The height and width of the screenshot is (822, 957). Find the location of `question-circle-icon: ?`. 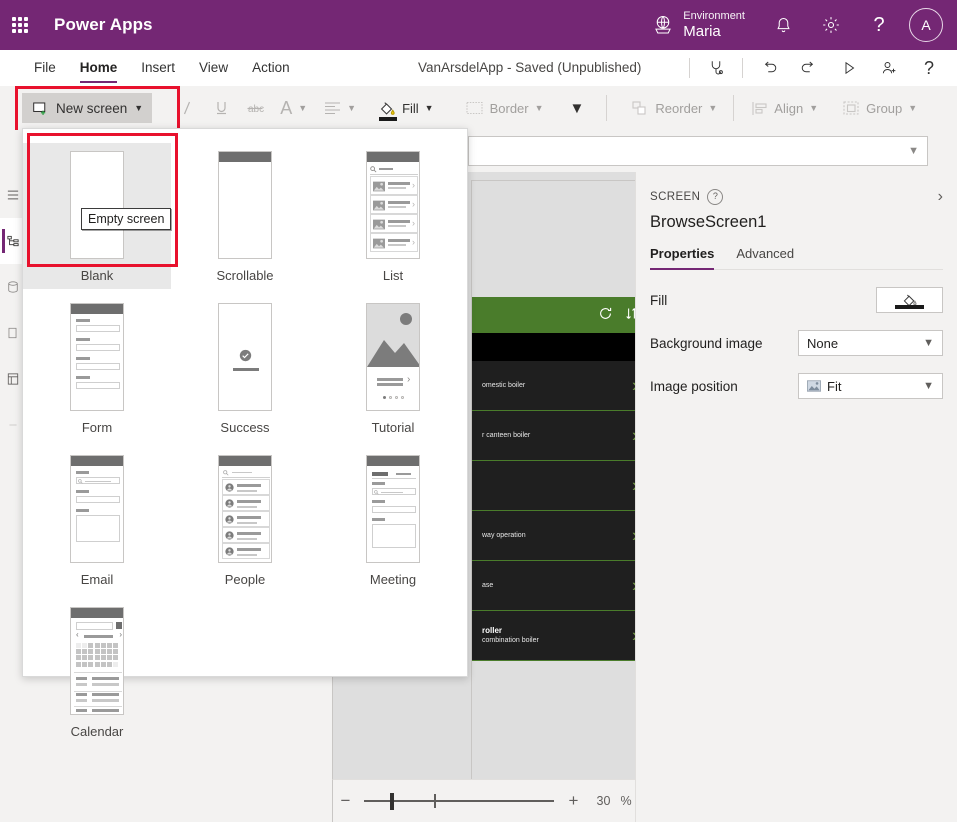

question-circle-icon: ? is located at coordinates (715, 197).